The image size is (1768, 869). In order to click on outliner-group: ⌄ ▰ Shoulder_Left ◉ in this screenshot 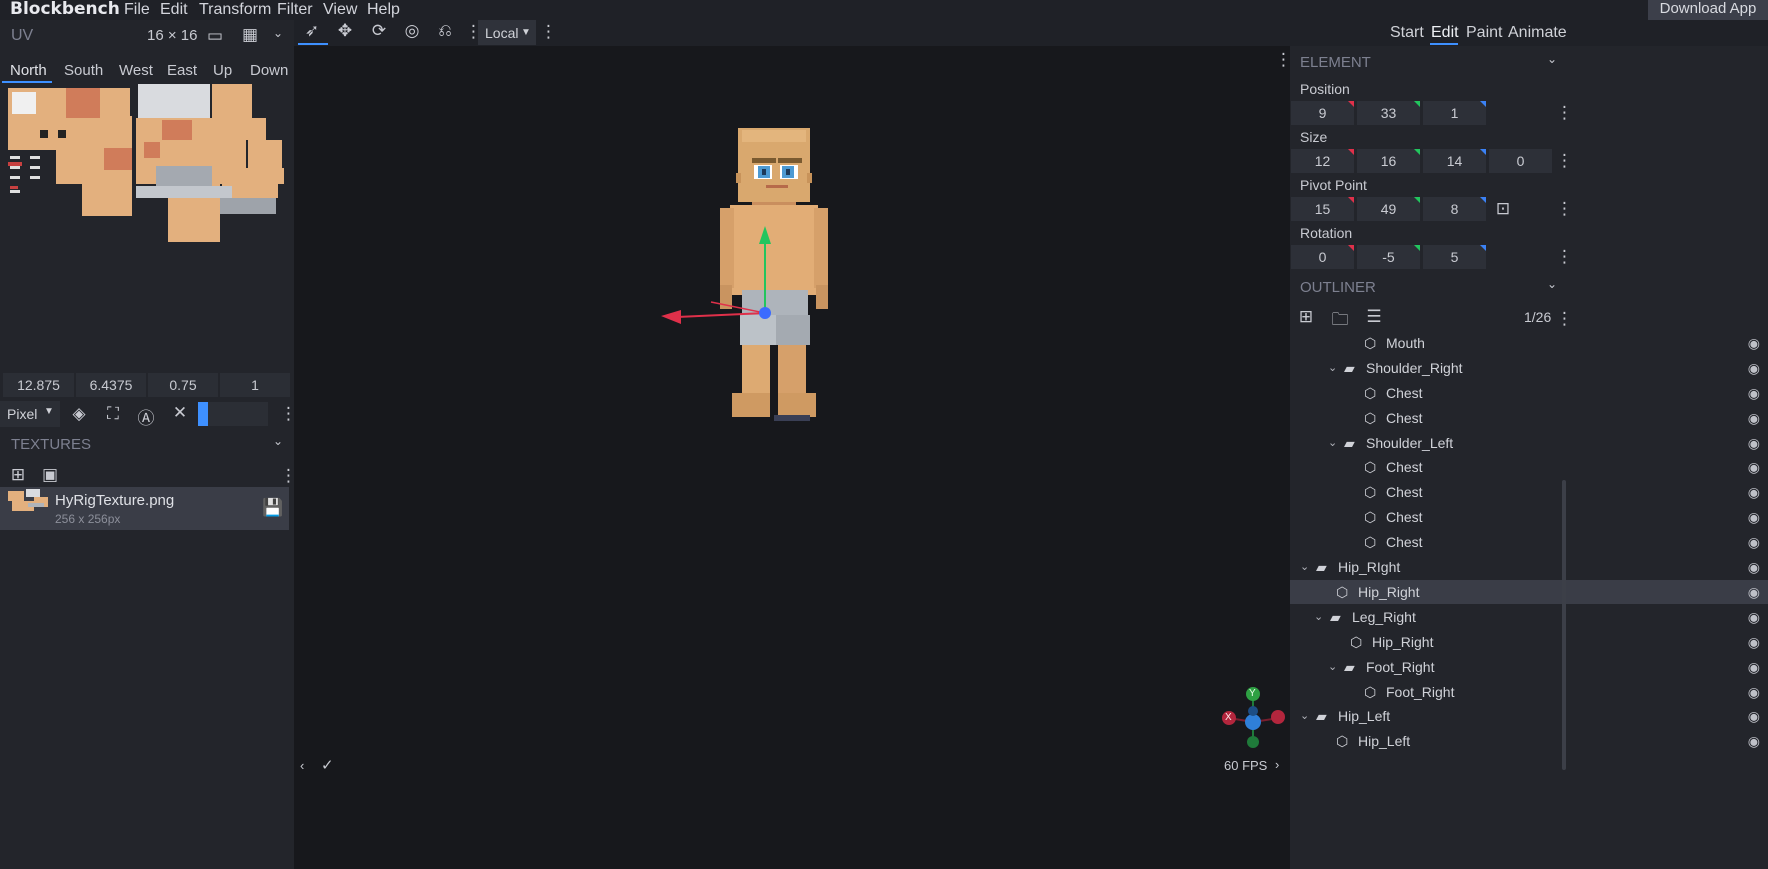, I will do `click(1529, 443)`.